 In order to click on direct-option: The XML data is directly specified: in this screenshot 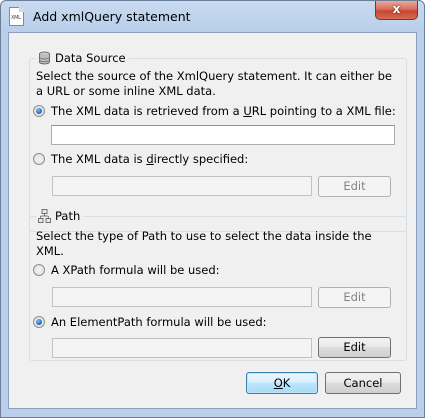, I will do `click(140, 159)`.